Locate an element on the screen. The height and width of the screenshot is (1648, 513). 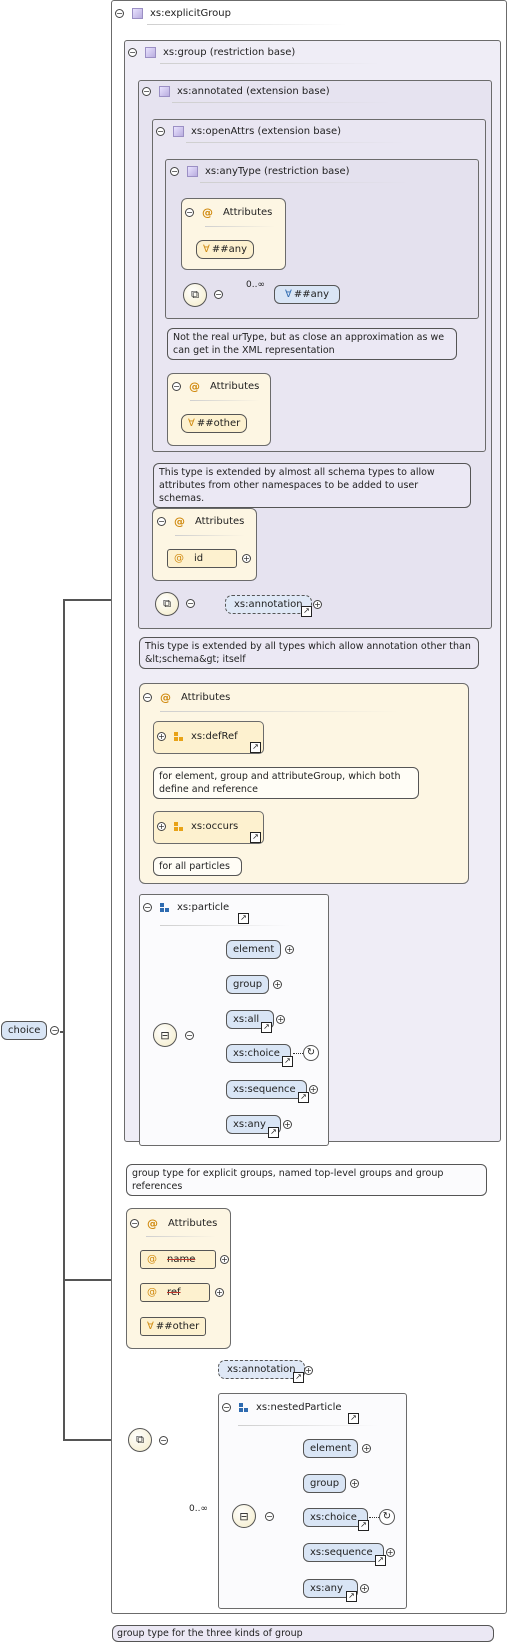
particle-header: − xs:particle is located at coordinates (186, 907).